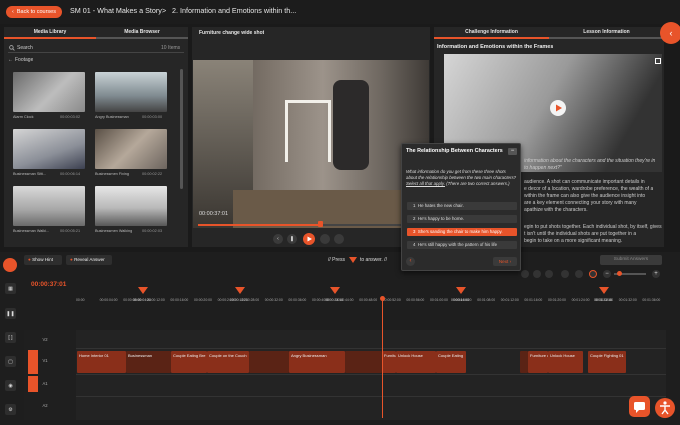 Image resolution: width=680 pixels, height=425 pixels. What do you see at coordinates (607, 274) in the screenshot?
I see `zoom-out-button: −` at bounding box center [607, 274].